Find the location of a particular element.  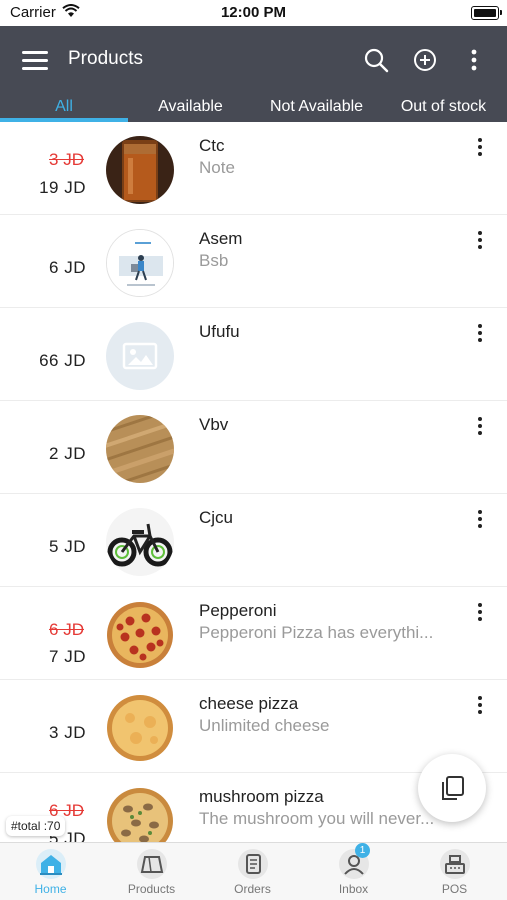

product-name: Ufufu is located at coordinates (219, 331).